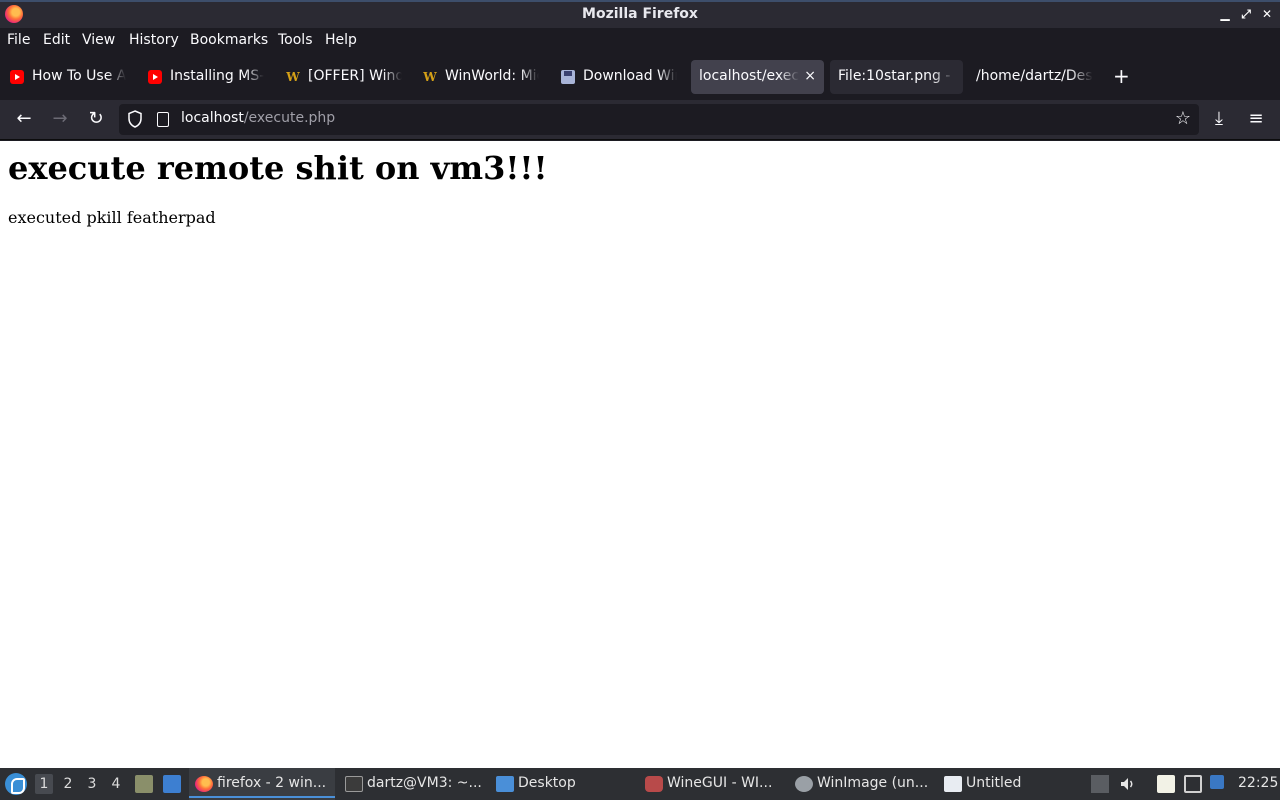 The width and height of the screenshot is (1280, 800). I want to click on text-editor-icon, so click(953, 784).